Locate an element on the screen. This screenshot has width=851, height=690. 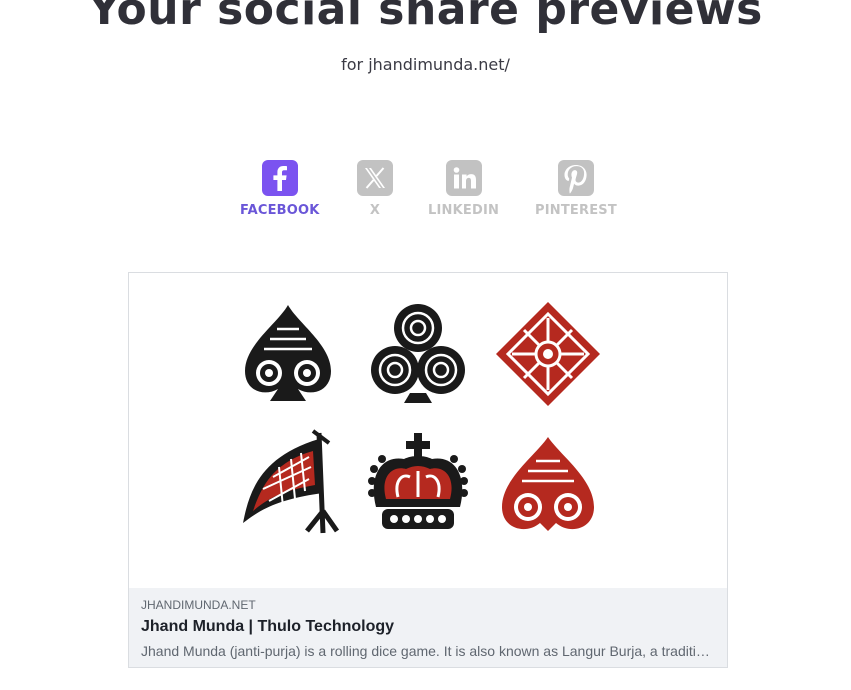
tab-facebook: FACEBOOK is located at coordinates (280, 189).